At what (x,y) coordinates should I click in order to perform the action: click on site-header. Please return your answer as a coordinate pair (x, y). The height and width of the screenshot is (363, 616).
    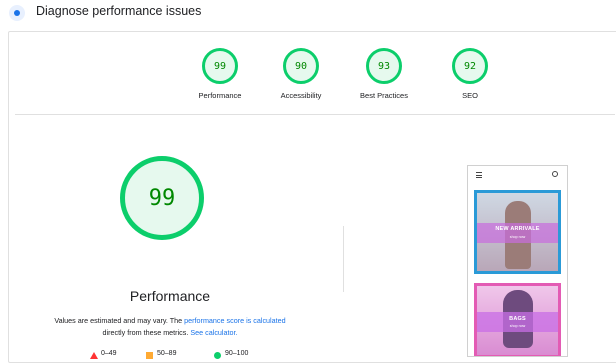
    Looking at the image, I should click on (517, 175).